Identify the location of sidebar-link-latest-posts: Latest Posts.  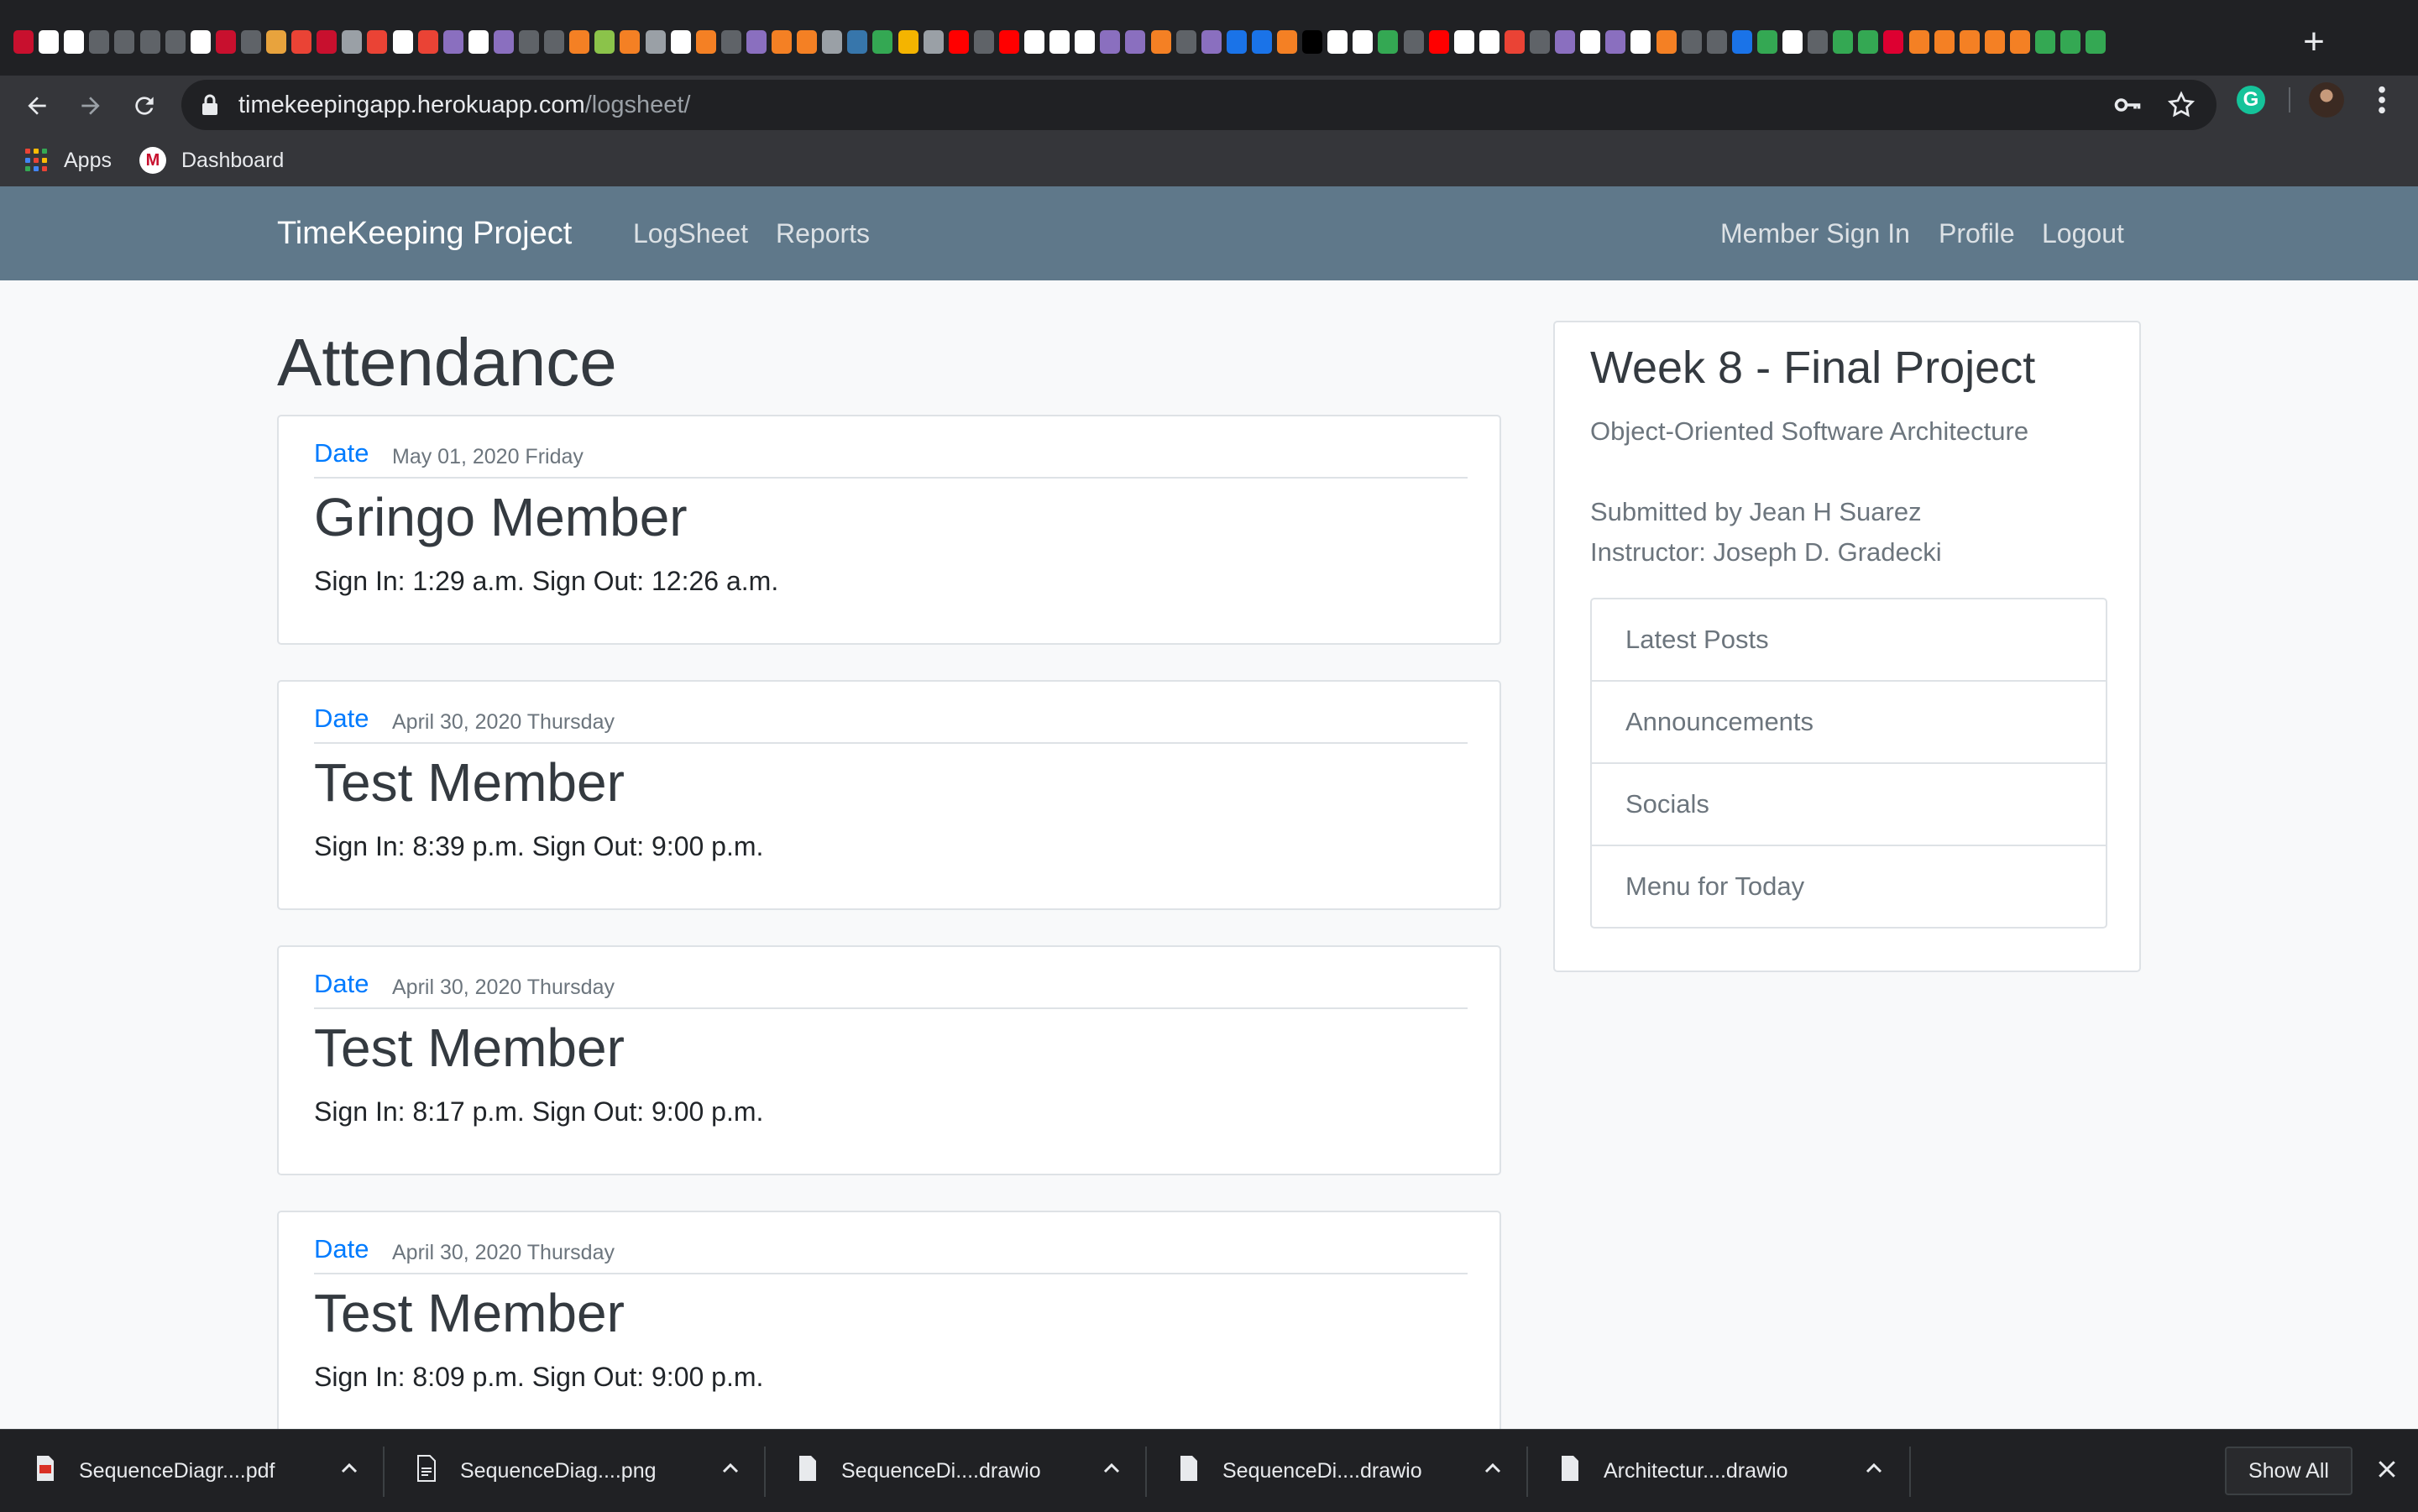
(1849, 639).